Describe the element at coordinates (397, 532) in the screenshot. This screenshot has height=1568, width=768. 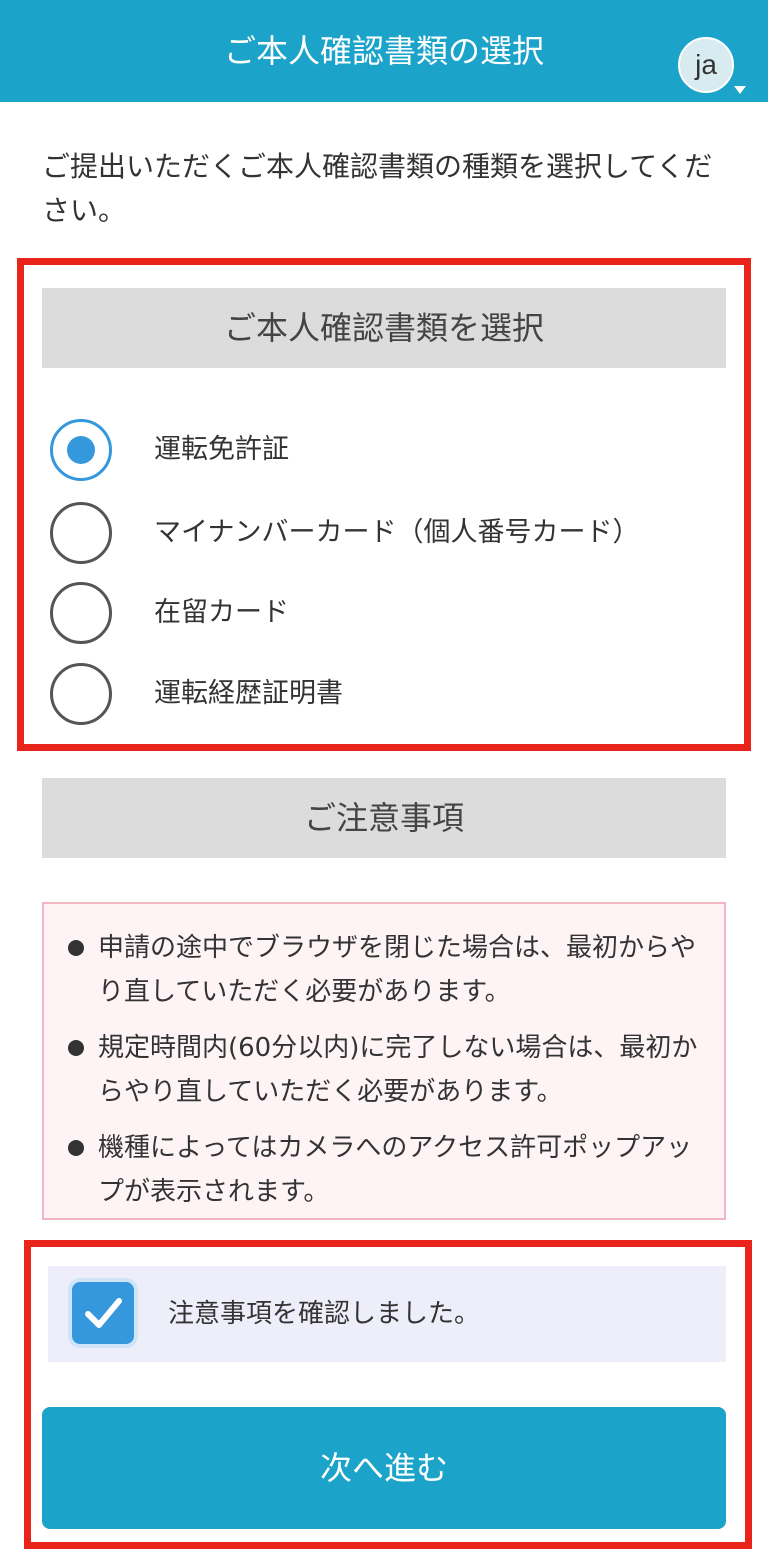
I see `radio-label: マイナンバーカード（個人番号カード）` at that location.